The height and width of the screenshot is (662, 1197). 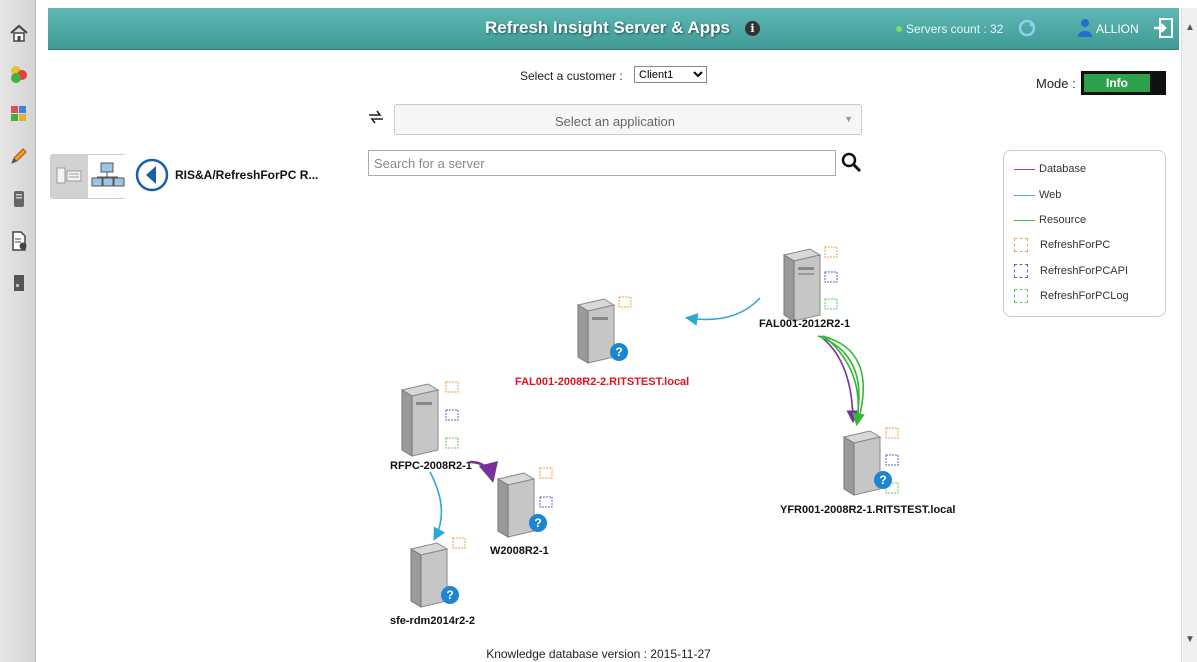 I want to click on chevron-down-icon: ▼, so click(x=848, y=119).